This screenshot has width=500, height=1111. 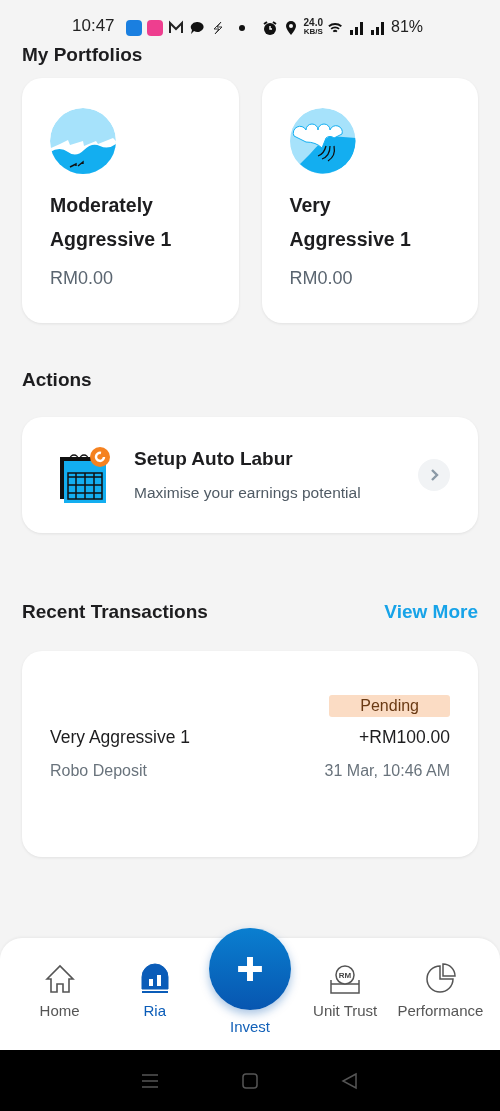 I want to click on action-subtitle: Maximise your earnings potential, so click(x=248, y=493).